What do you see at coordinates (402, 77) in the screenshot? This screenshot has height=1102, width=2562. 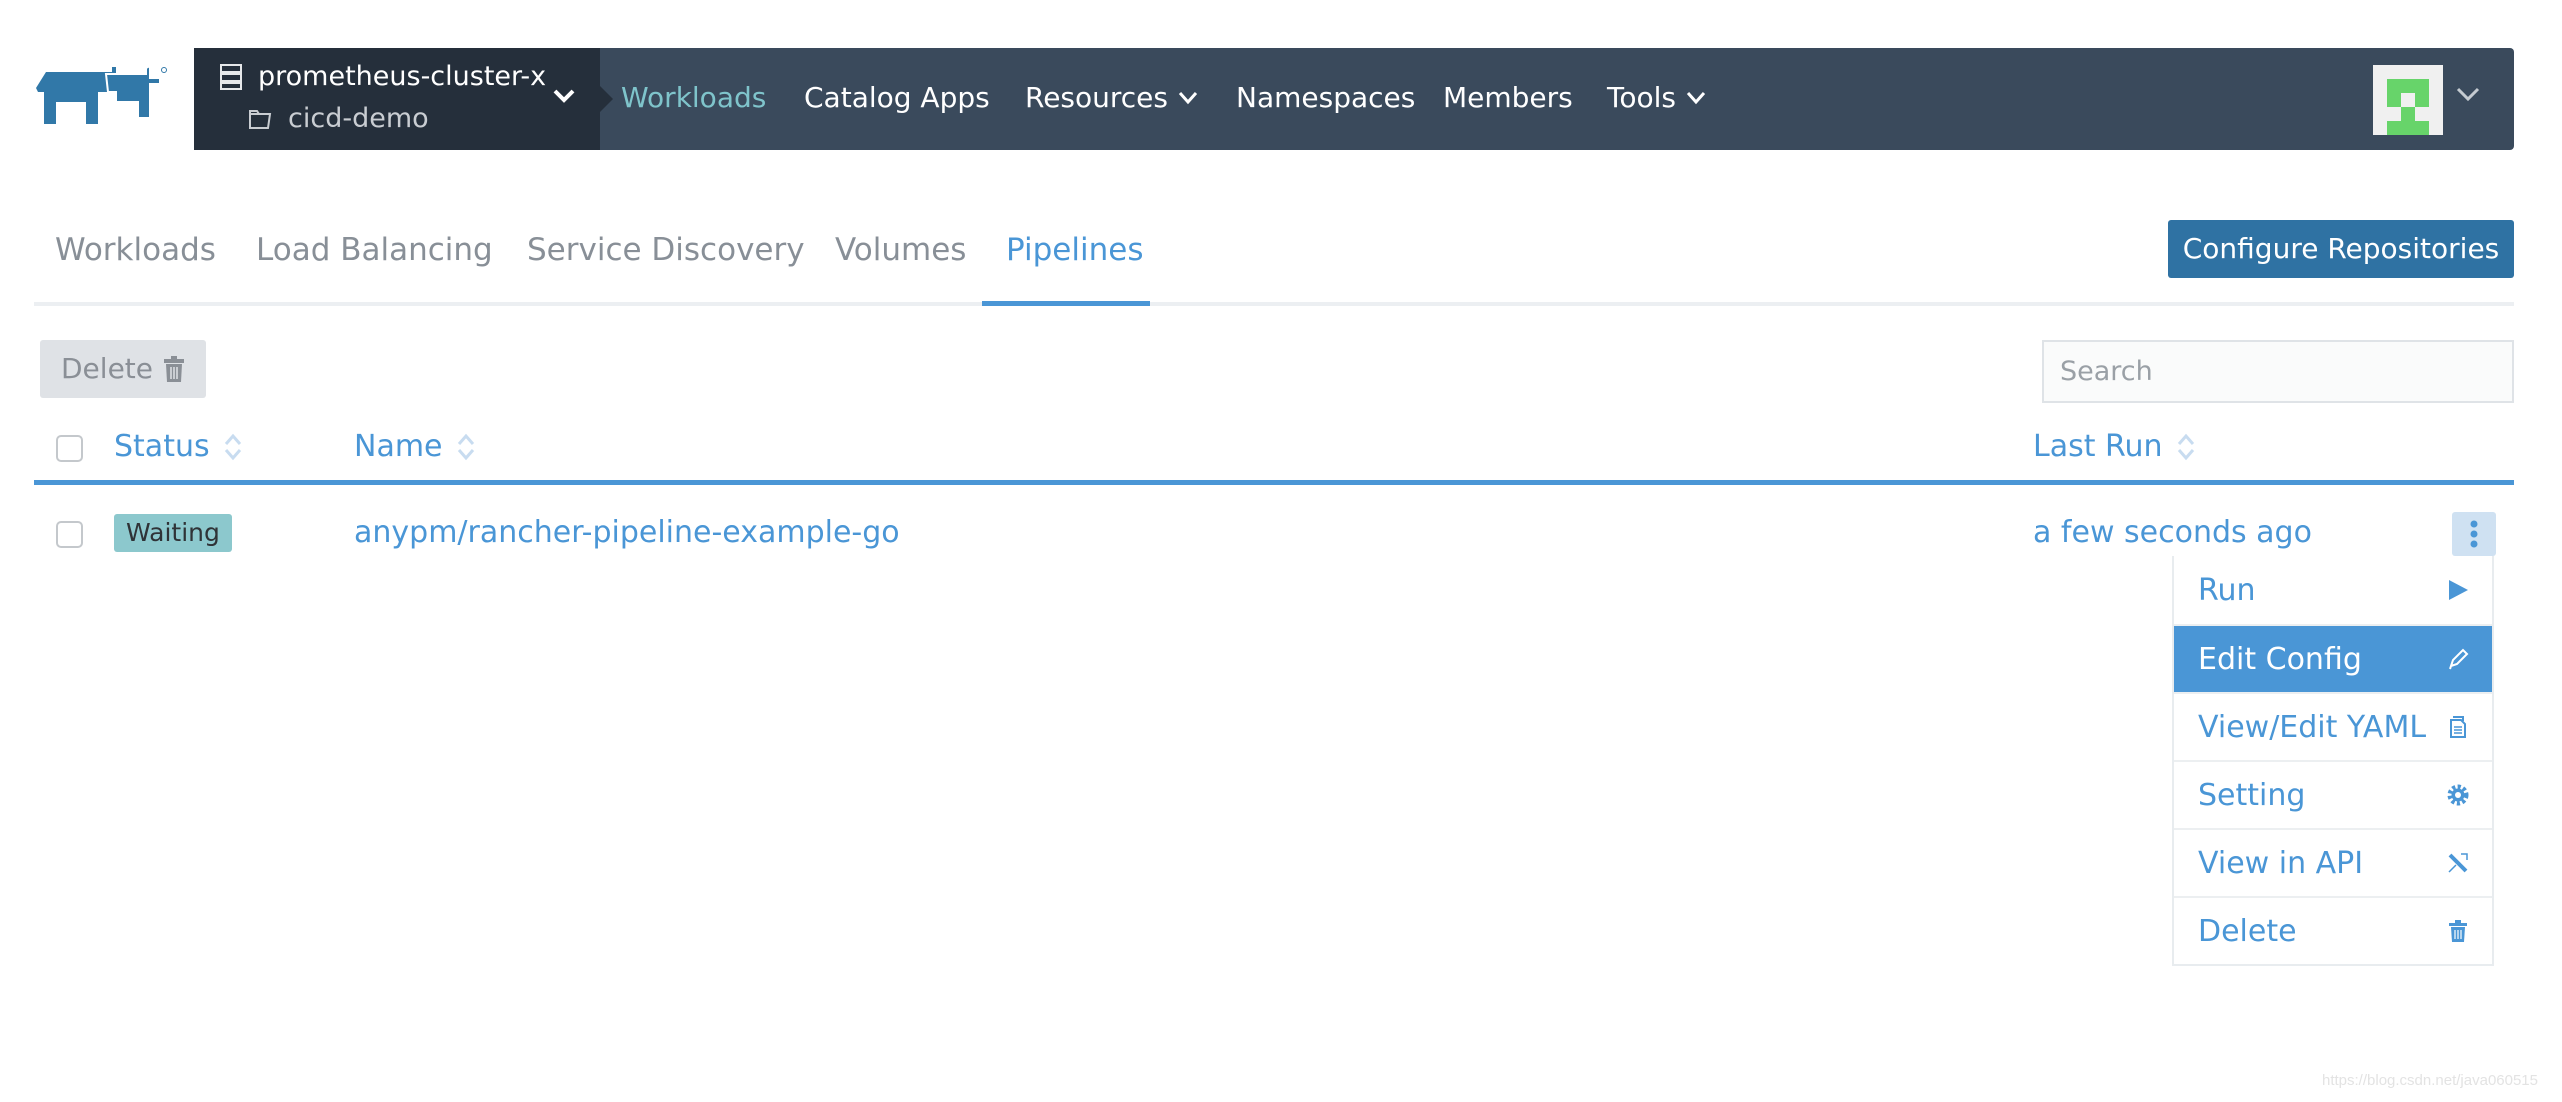 I see `cluster-name: prometheus-cluster-x` at bounding box center [402, 77].